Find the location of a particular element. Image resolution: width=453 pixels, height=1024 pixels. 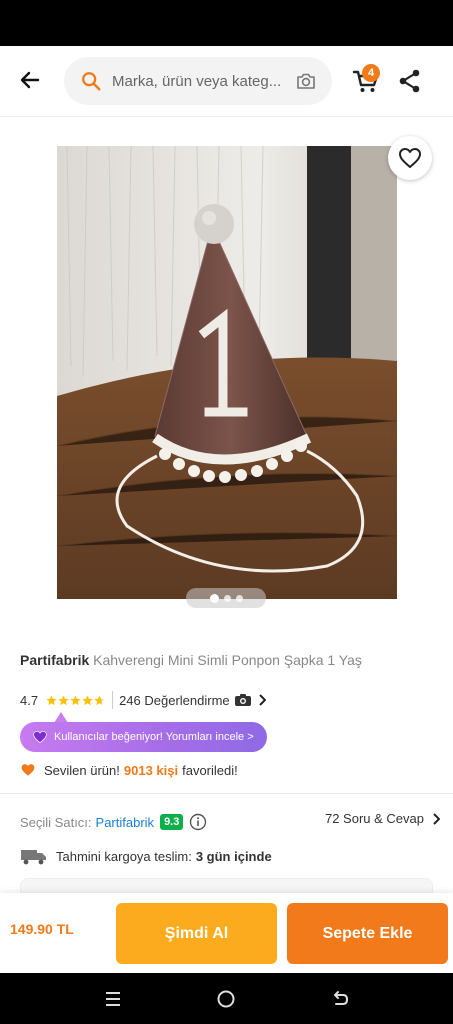

share-icon is located at coordinates (410, 81).